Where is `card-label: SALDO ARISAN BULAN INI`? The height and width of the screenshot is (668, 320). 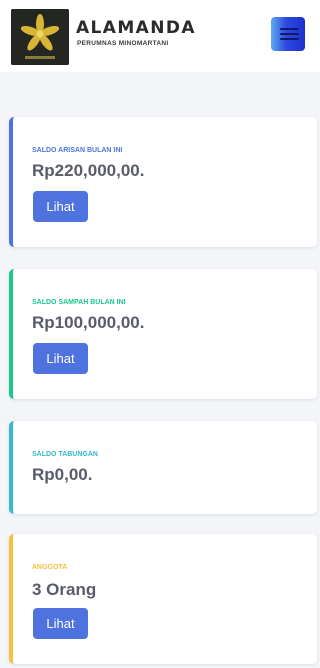 card-label: SALDO ARISAN BULAN INI is located at coordinates (77, 150).